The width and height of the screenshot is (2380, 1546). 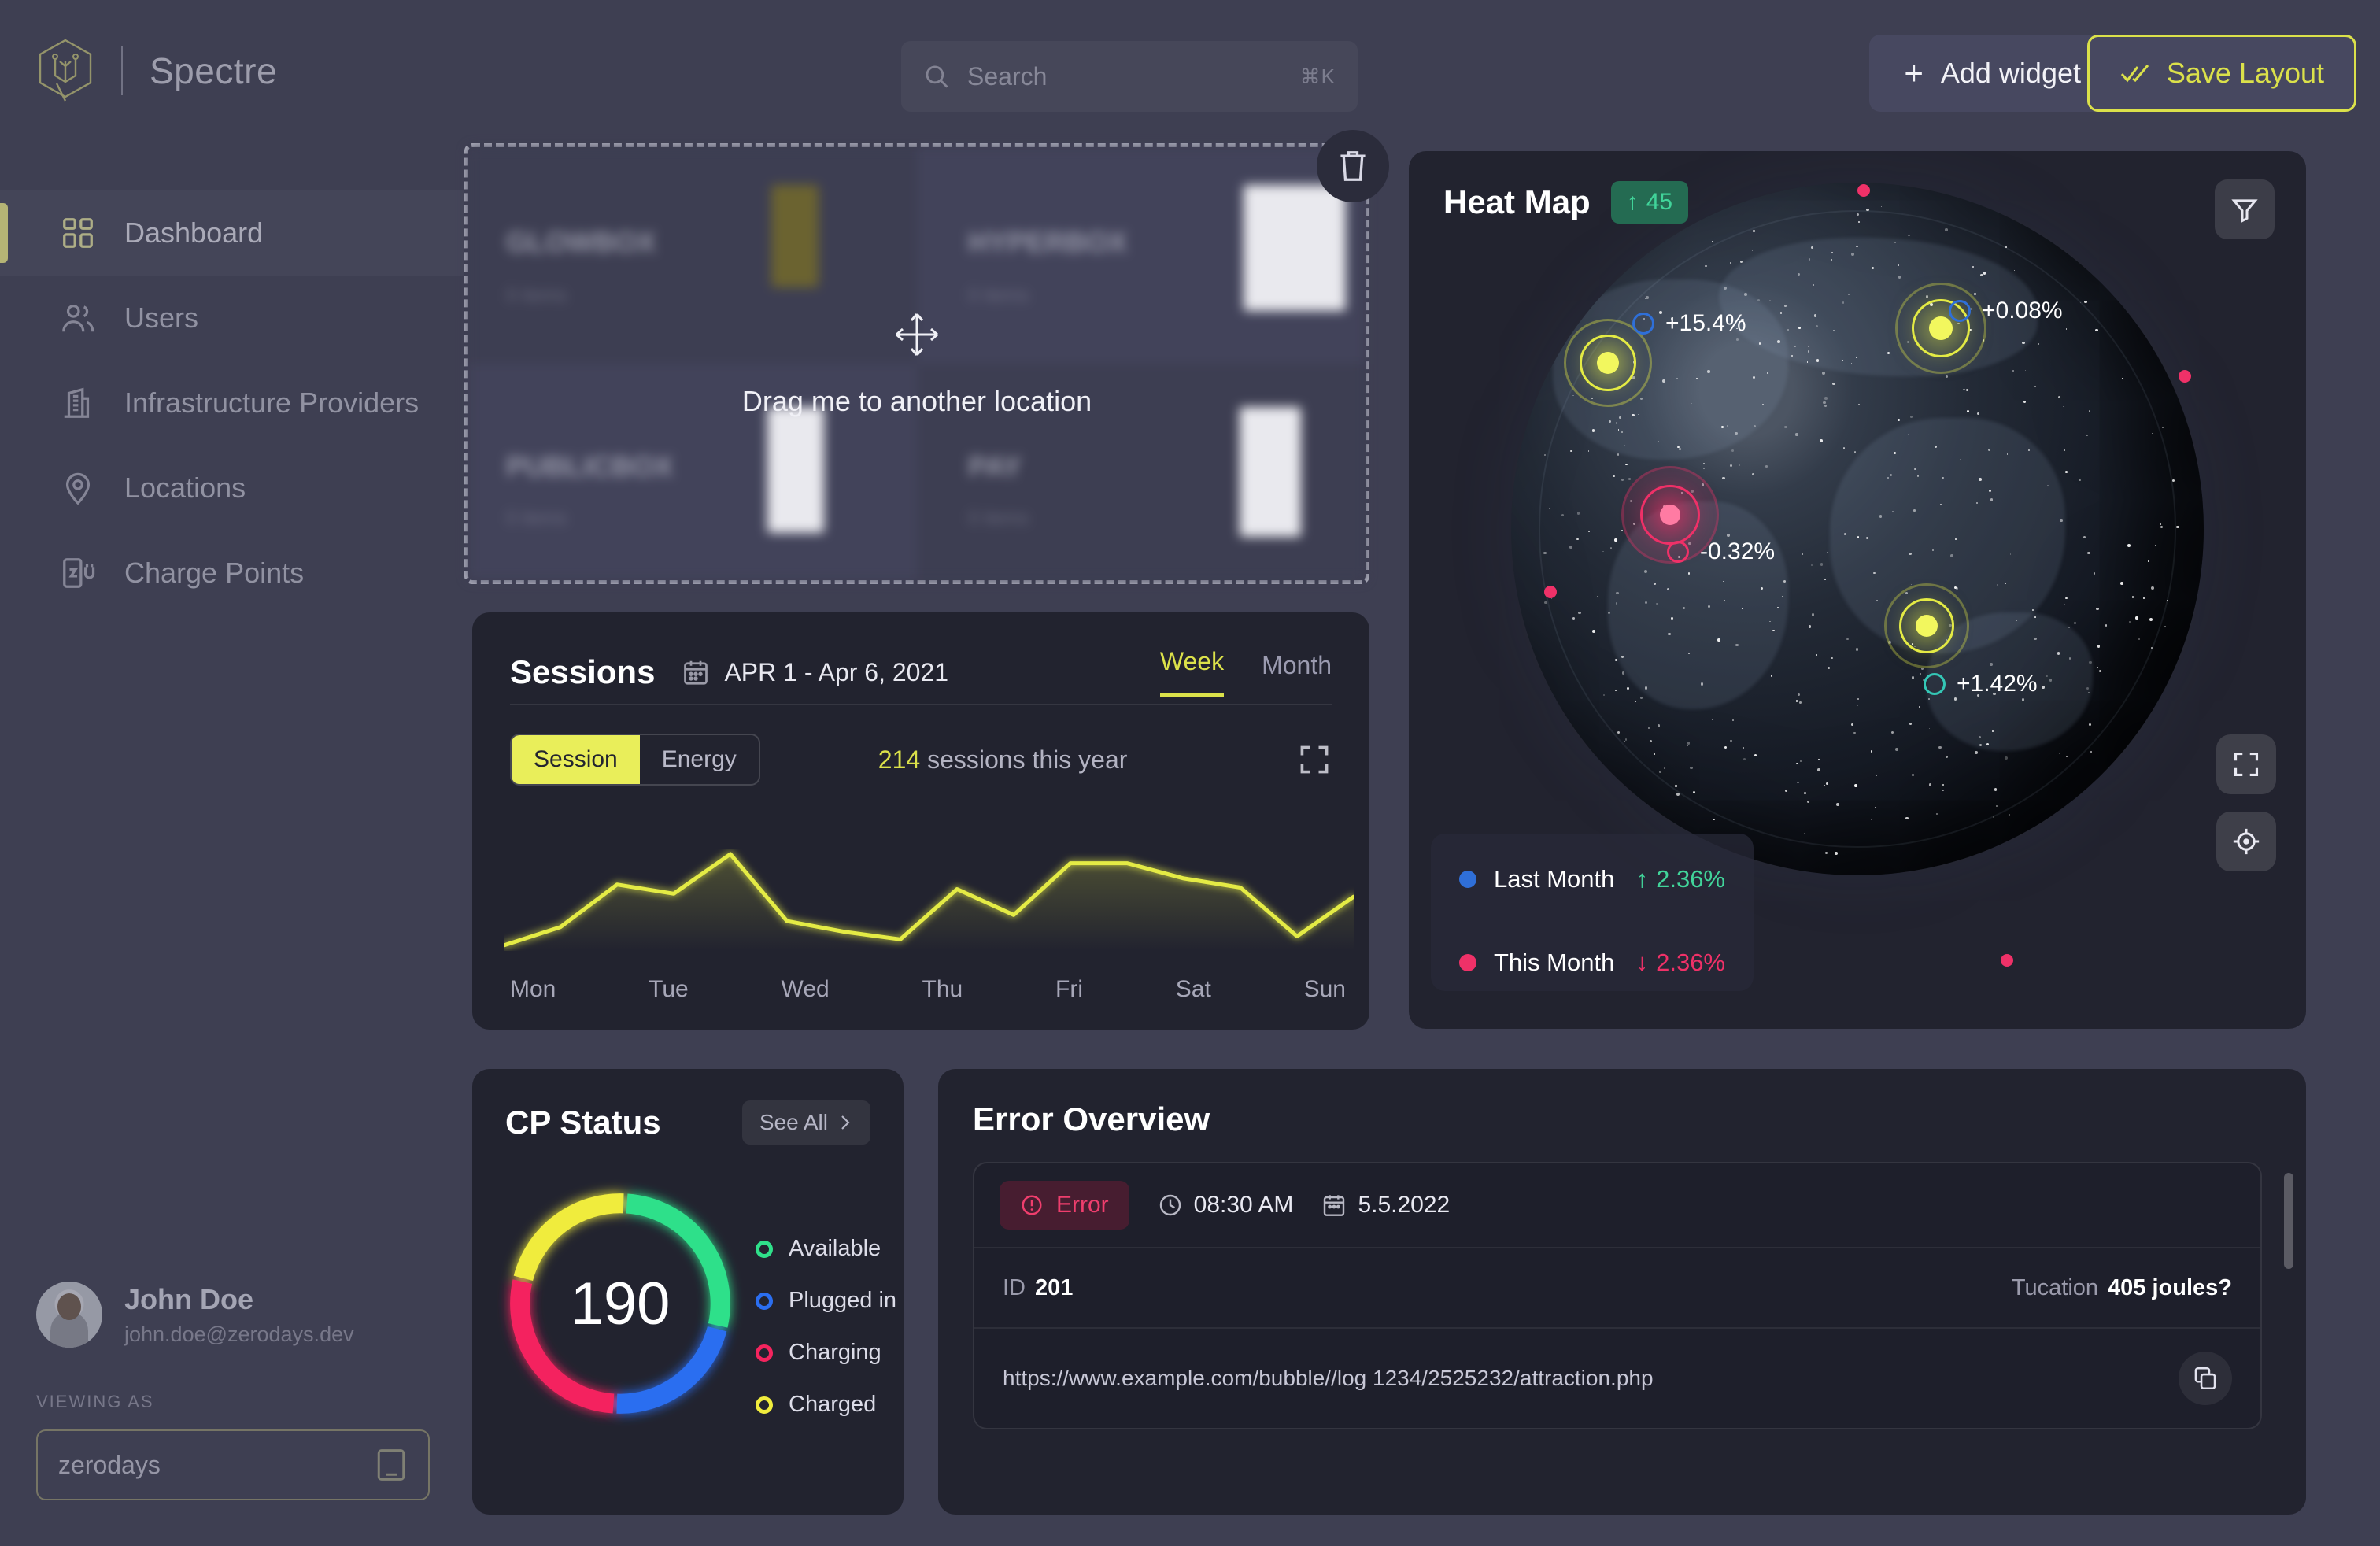 What do you see at coordinates (232, 403) in the screenshot?
I see `sidebar-item-infrastructure-providers: Infrastructure Providers` at bounding box center [232, 403].